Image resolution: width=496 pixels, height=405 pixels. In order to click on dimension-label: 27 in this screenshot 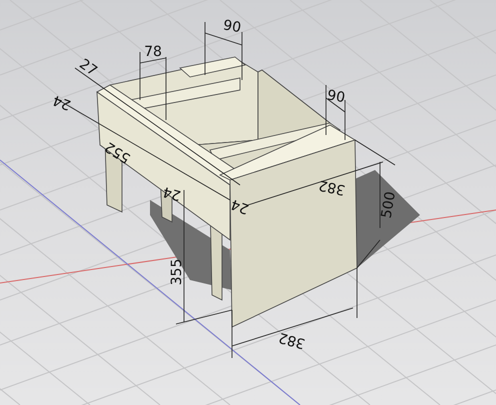, I will do `click(88, 68)`.